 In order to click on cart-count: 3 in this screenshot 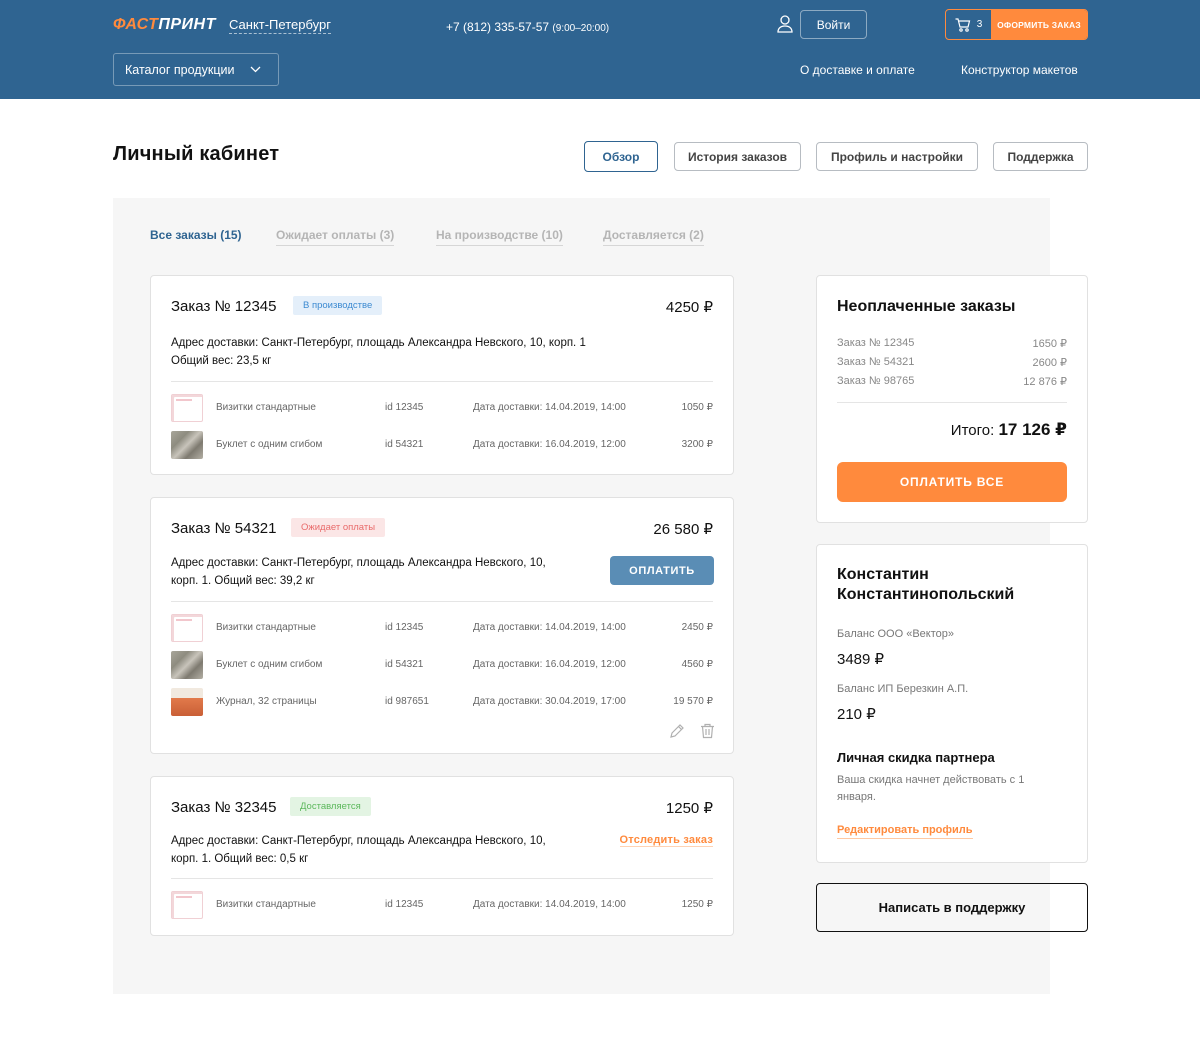, I will do `click(979, 24)`.